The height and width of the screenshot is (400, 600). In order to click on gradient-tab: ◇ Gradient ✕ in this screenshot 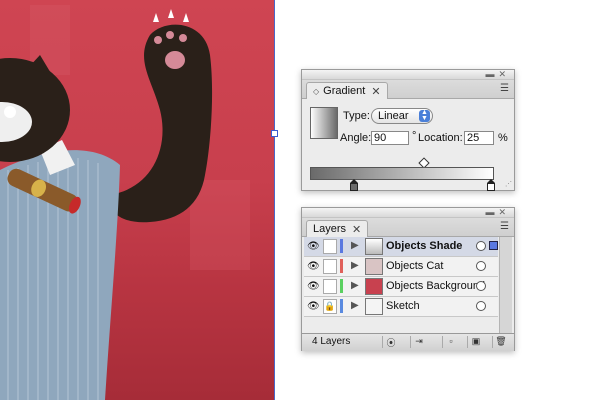, I will do `click(347, 90)`.